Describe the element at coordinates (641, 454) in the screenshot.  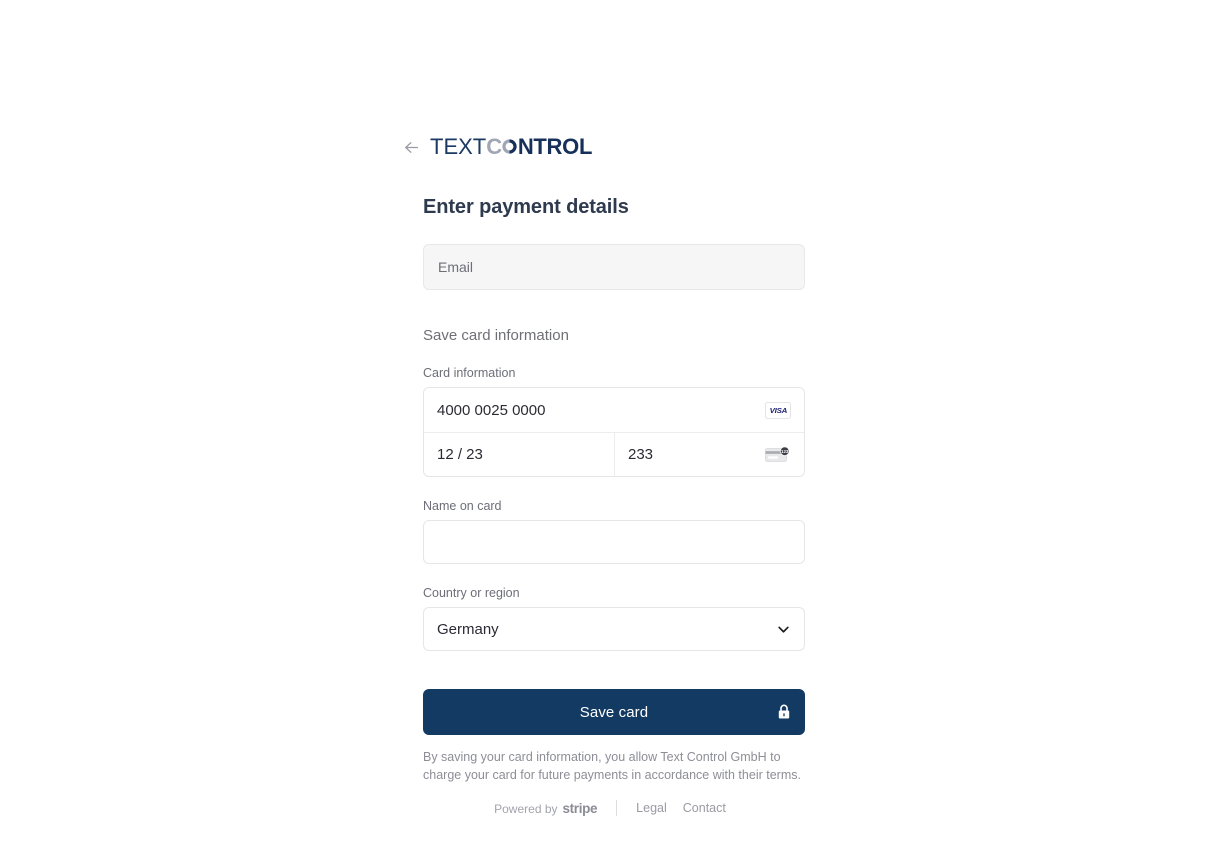
I see `card-cvc-value: 233` at that location.